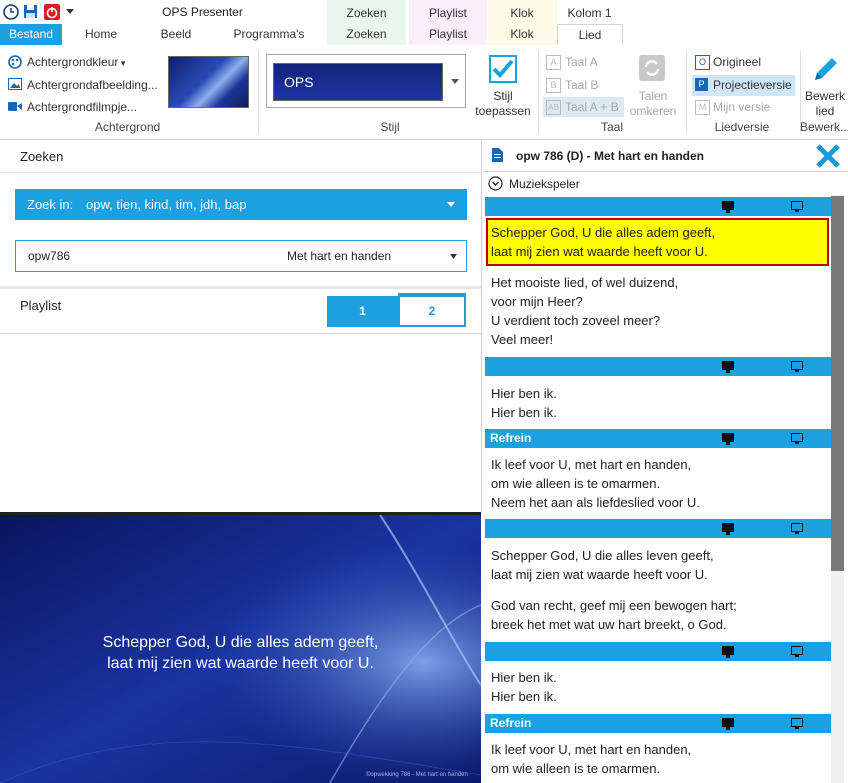  I want to click on verse-line: om wie alleen is te omarmen., so click(576, 768).